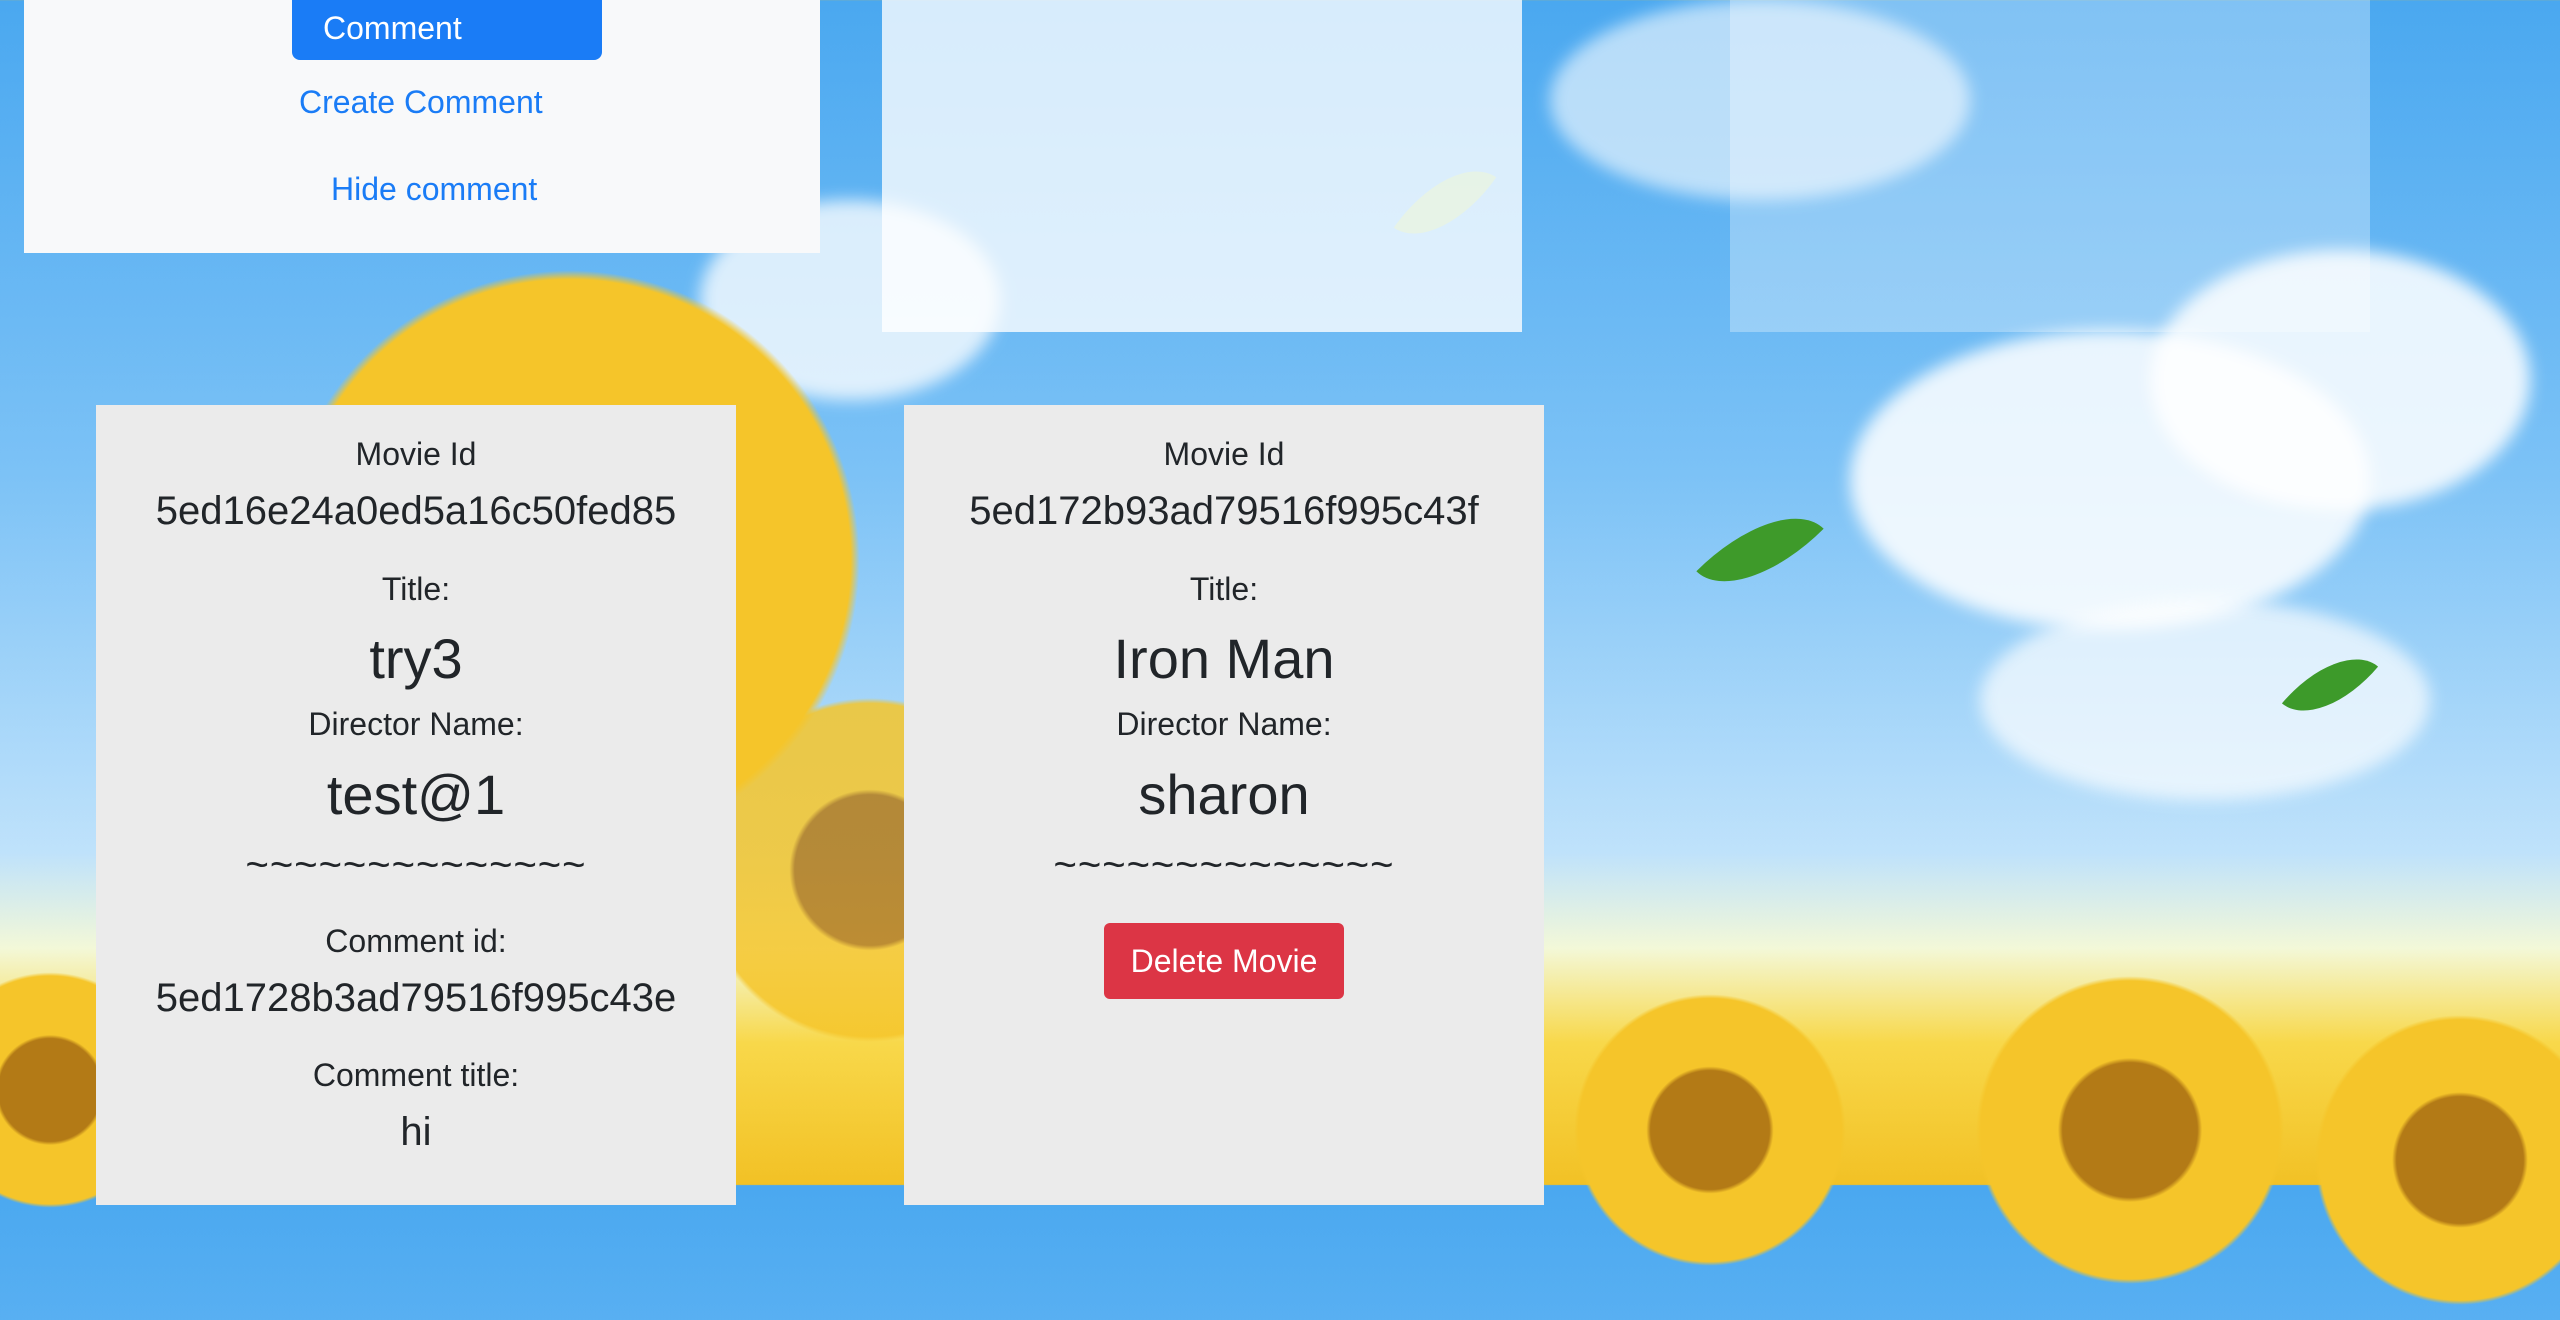 The width and height of the screenshot is (2560, 1320). I want to click on director-value: test@1, so click(416, 794).